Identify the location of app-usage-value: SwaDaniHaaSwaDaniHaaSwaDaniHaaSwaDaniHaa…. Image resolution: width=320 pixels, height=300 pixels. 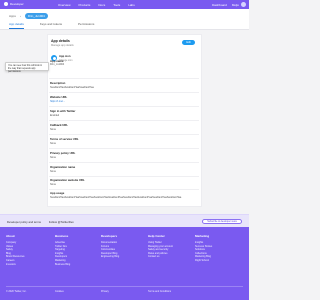
(116, 197).